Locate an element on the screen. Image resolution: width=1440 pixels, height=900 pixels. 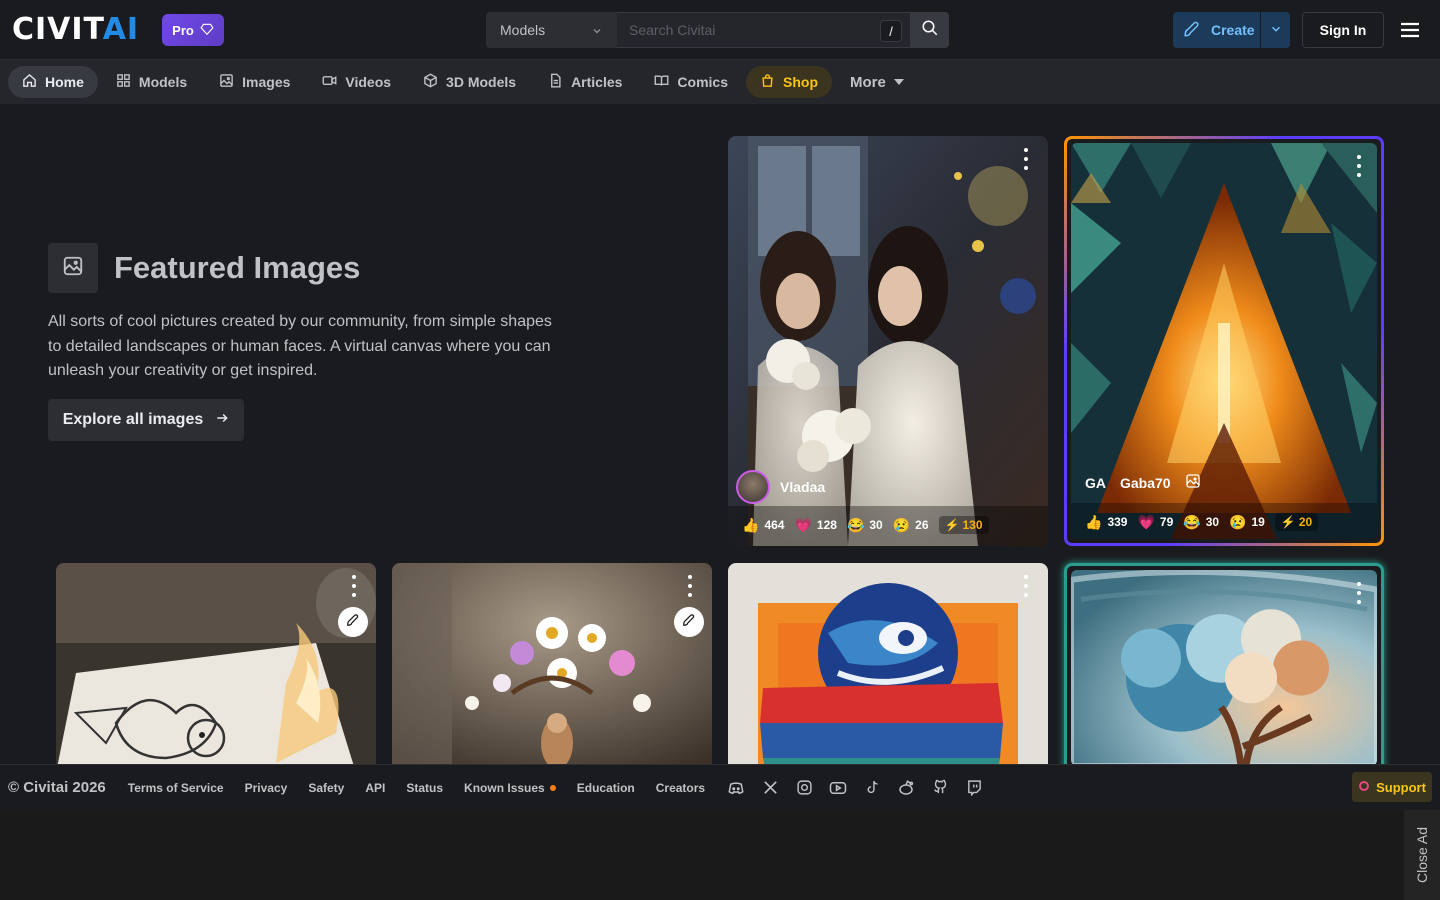
youtube-icon is located at coordinates (838, 788).